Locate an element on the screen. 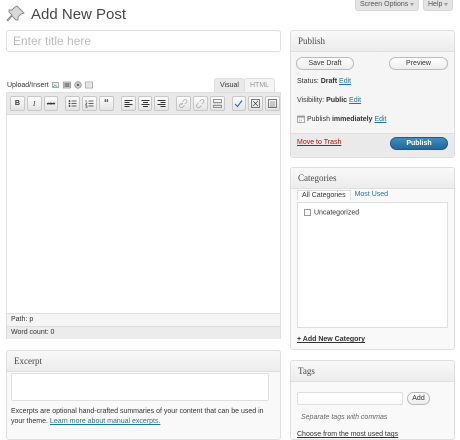 The image size is (460, 440). excerpt-learn-more-link: Learn more about manual excerpts. is located at coordinates (105, 421).